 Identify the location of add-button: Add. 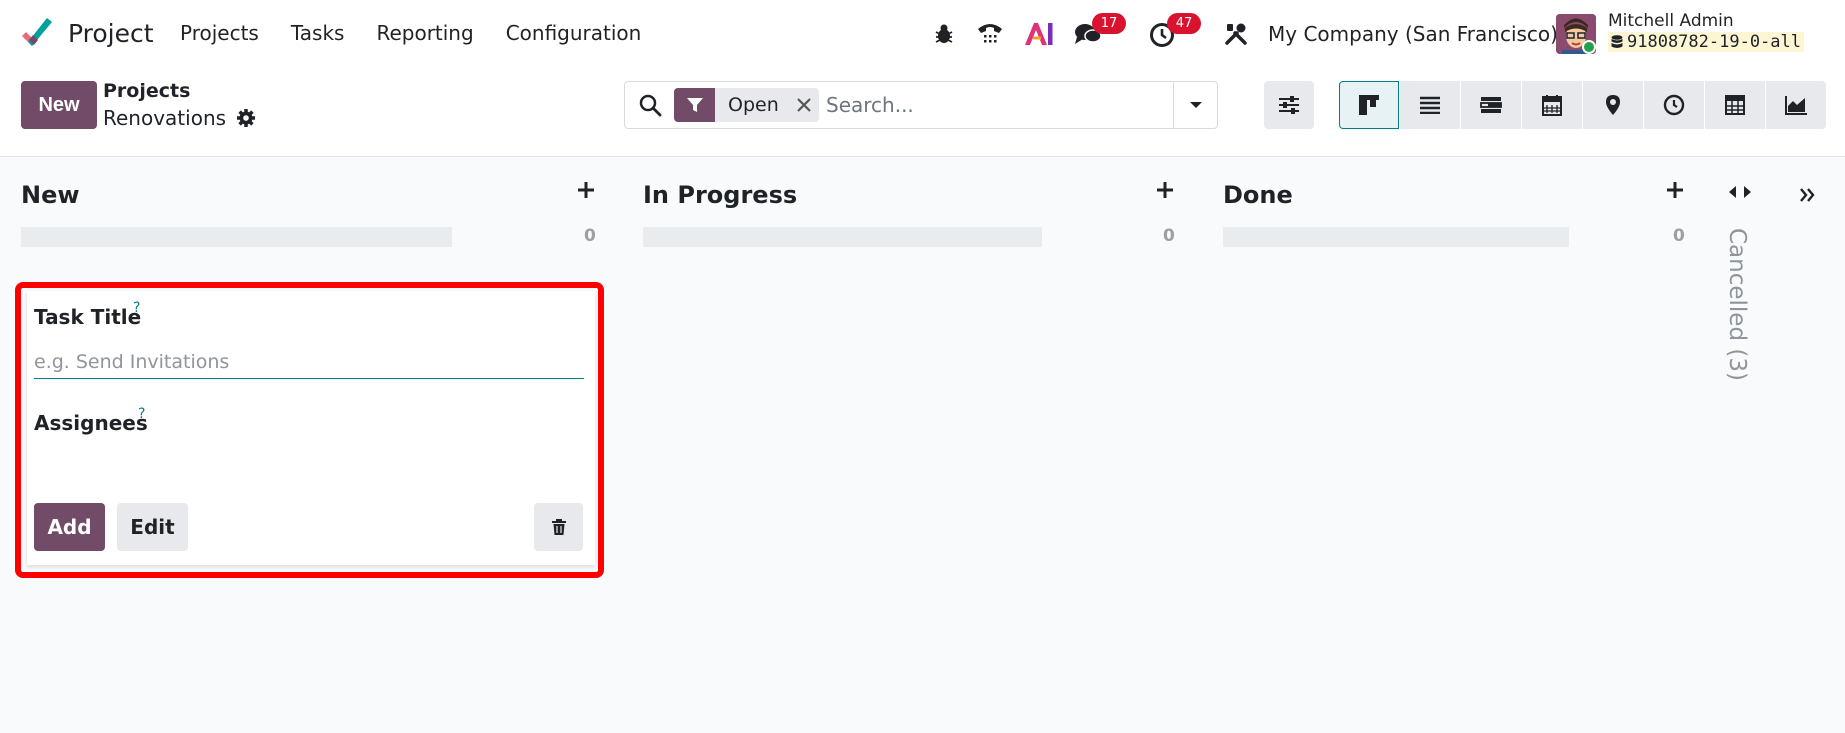
(69, 527).